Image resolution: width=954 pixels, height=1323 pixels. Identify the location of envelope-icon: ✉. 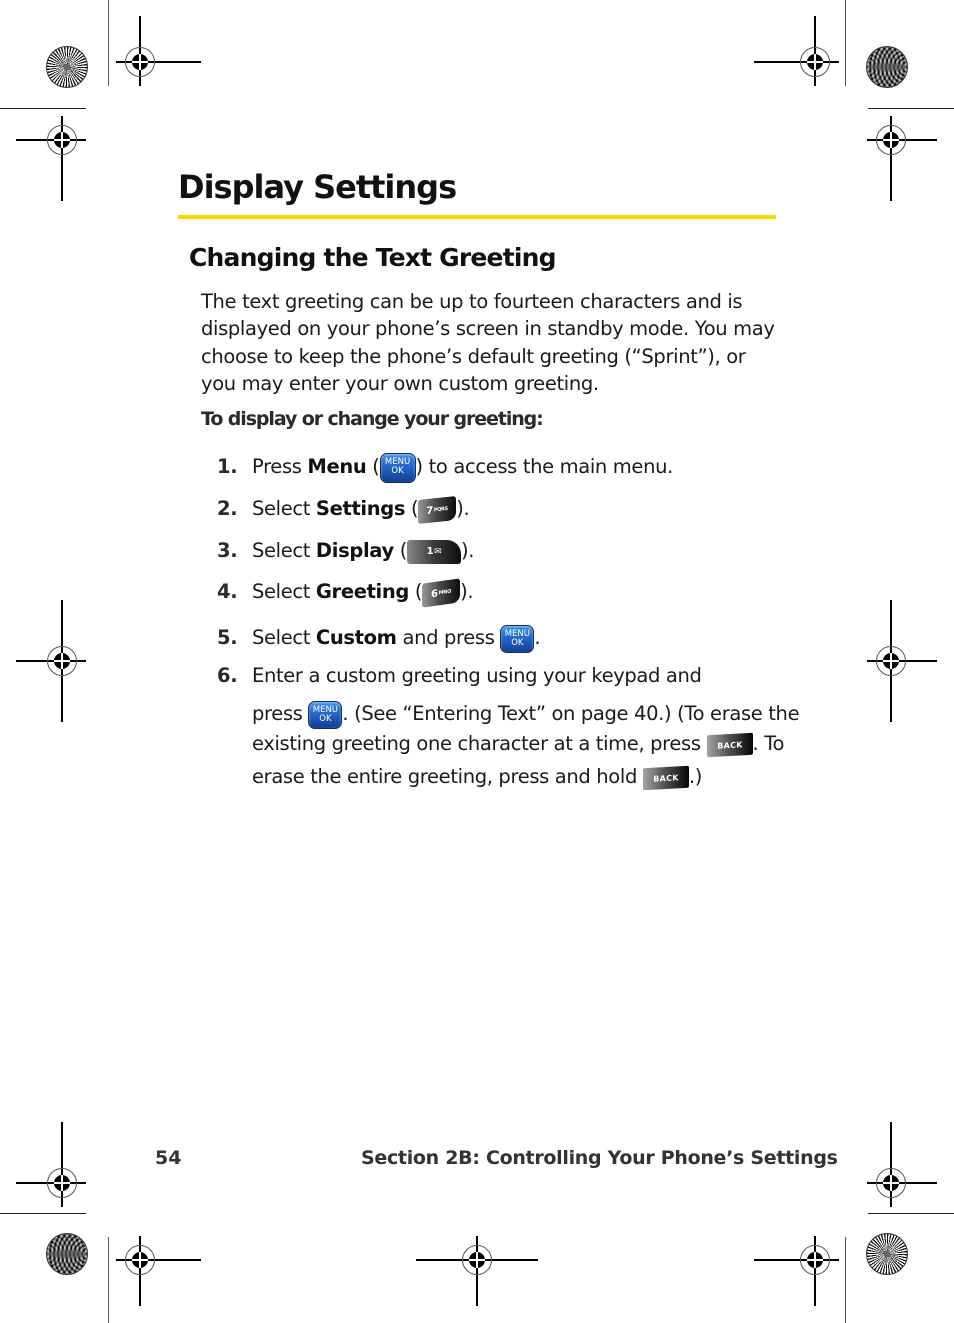
(438, 551).